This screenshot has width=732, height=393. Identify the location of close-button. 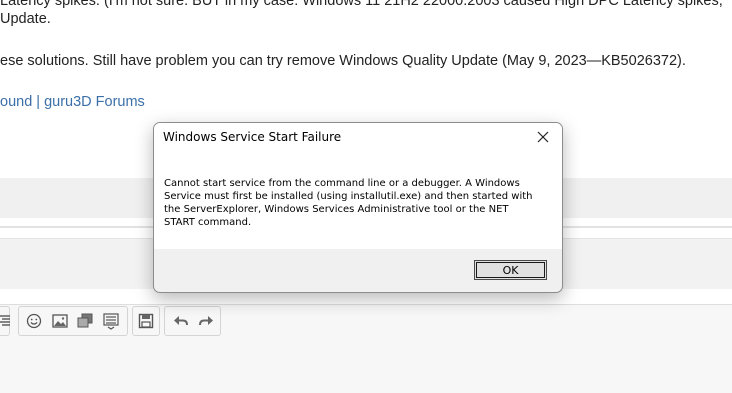
(543, 137).